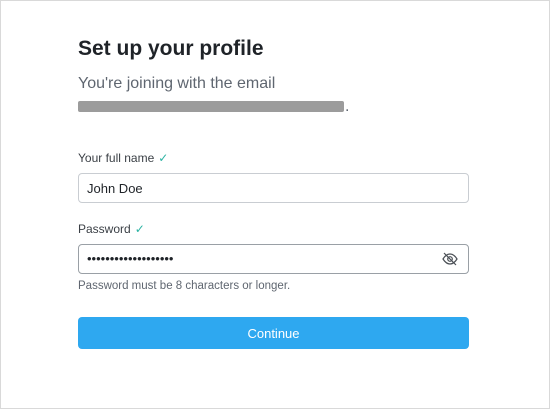  What do you see at coordinates (450, 259) in the screenshot?
I see `eye-slash-icon` at bounding box center [450, 259].